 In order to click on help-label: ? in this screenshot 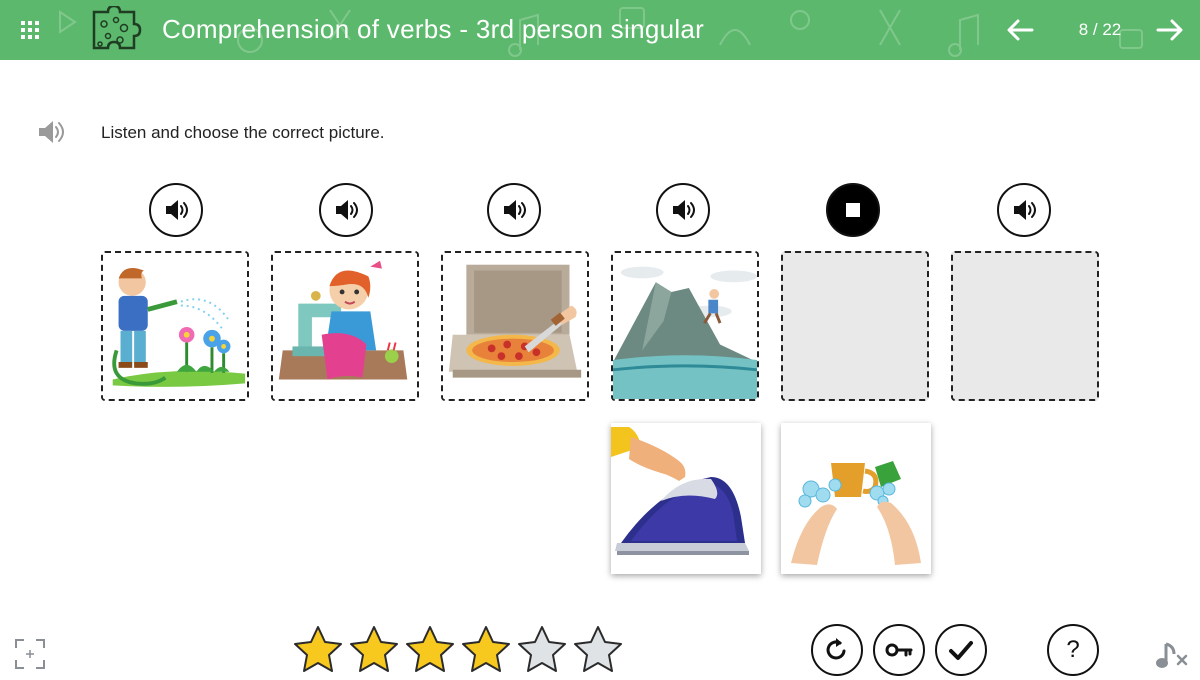, I will do `click(1073, 649)`.